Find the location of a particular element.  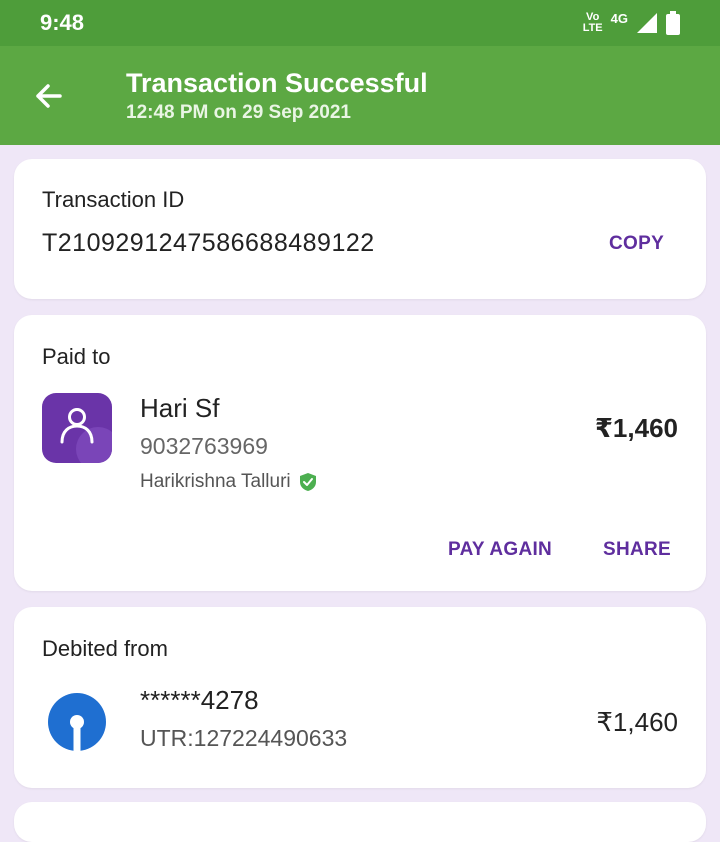

transaction-id-label: Transaction ID is located at coordinates (113, 199).